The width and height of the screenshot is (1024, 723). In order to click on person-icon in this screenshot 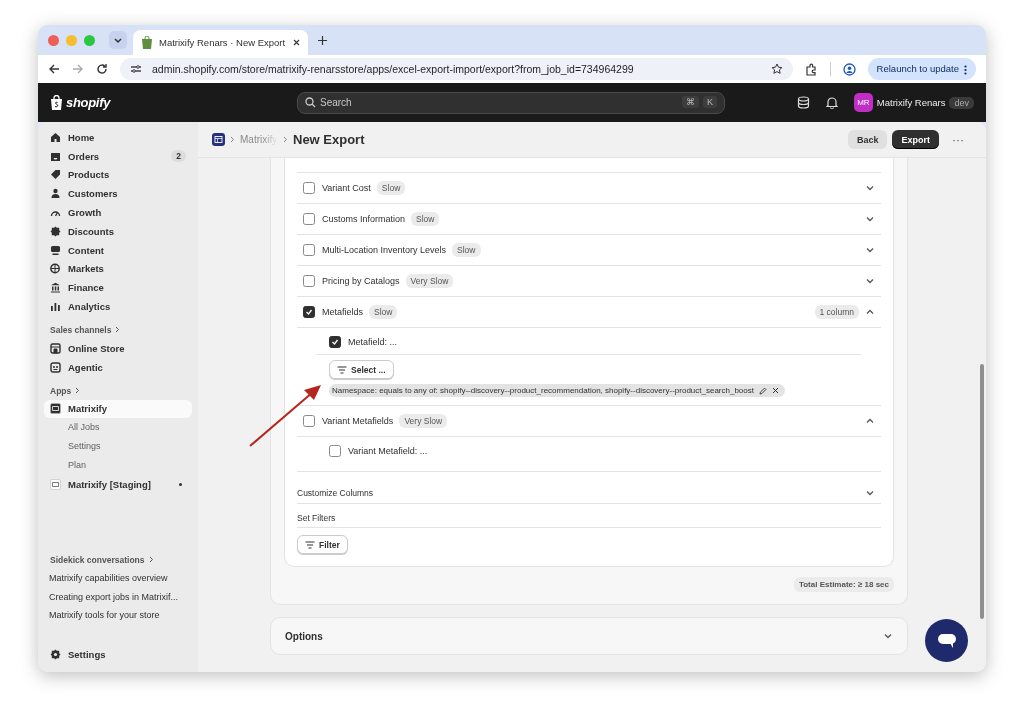, I will do `click(55, 194)`.